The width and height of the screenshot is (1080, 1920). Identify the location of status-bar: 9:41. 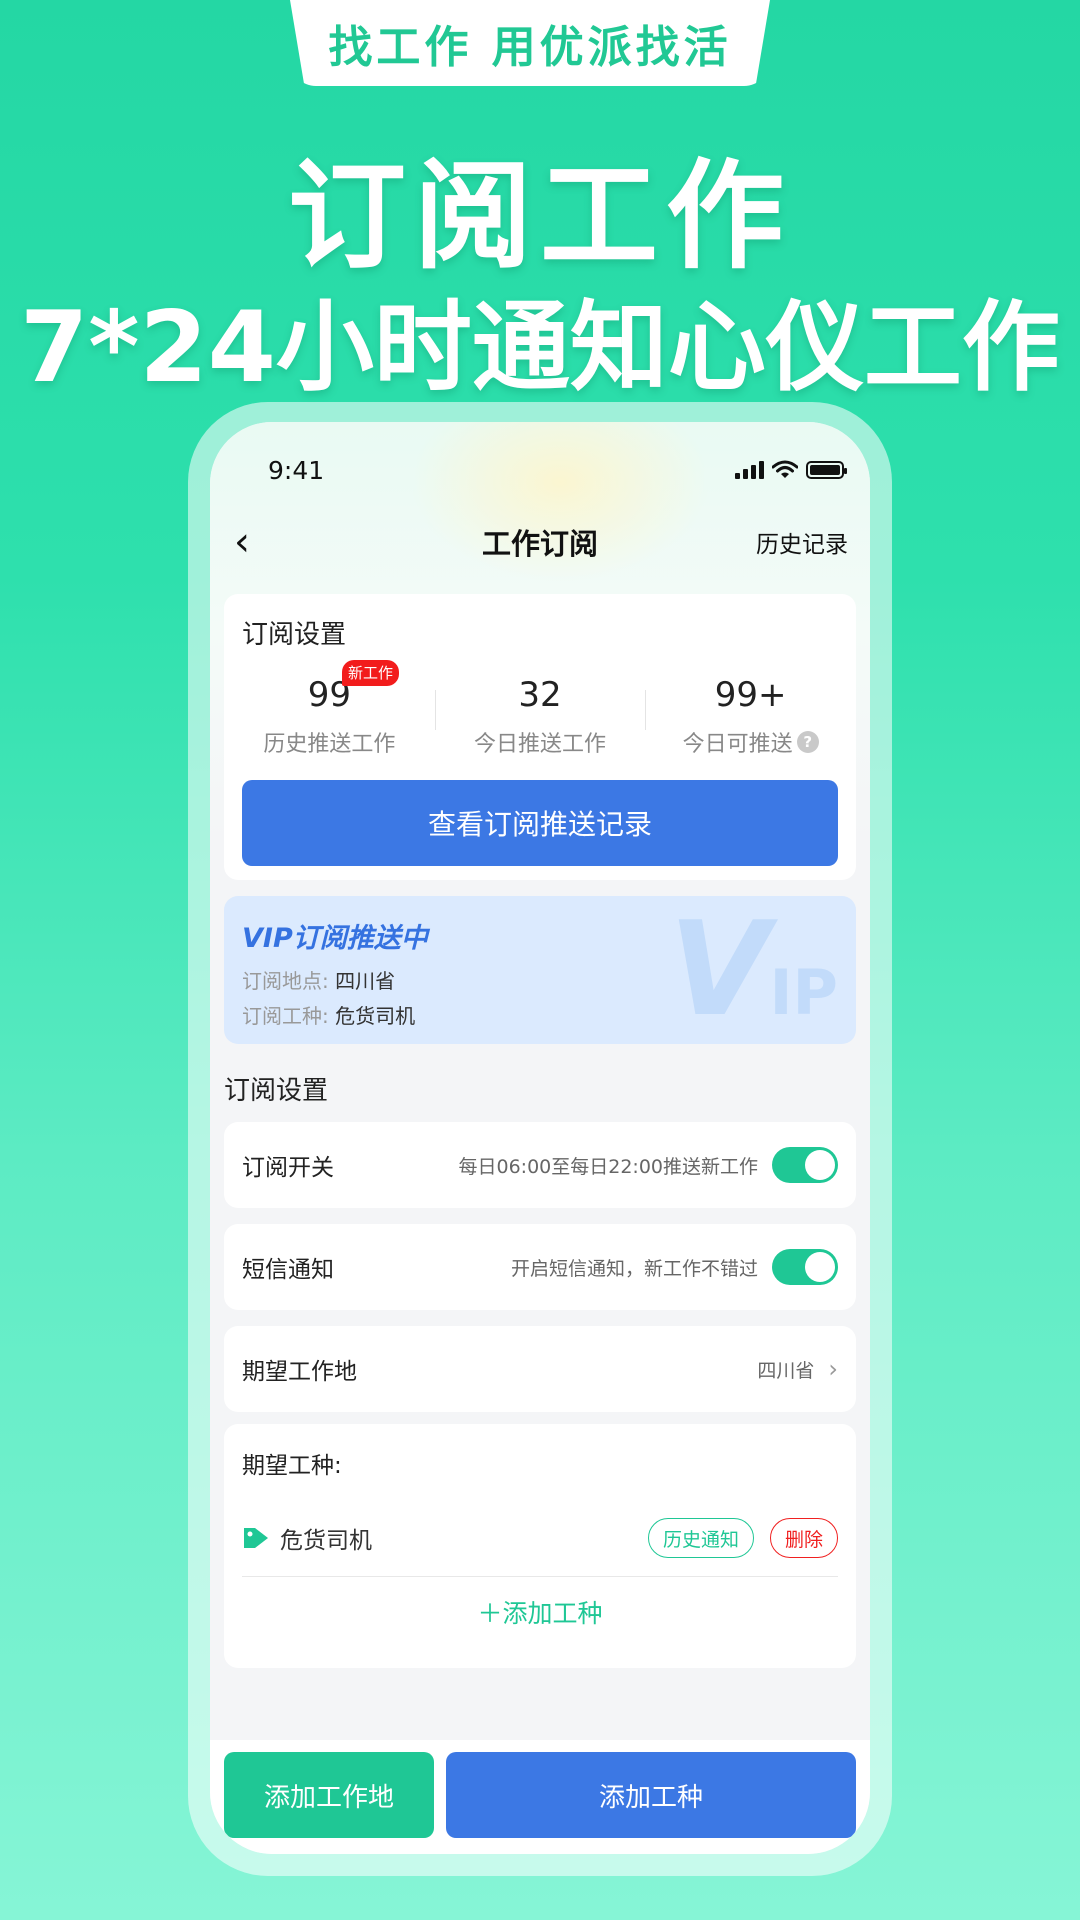
(540, 470).